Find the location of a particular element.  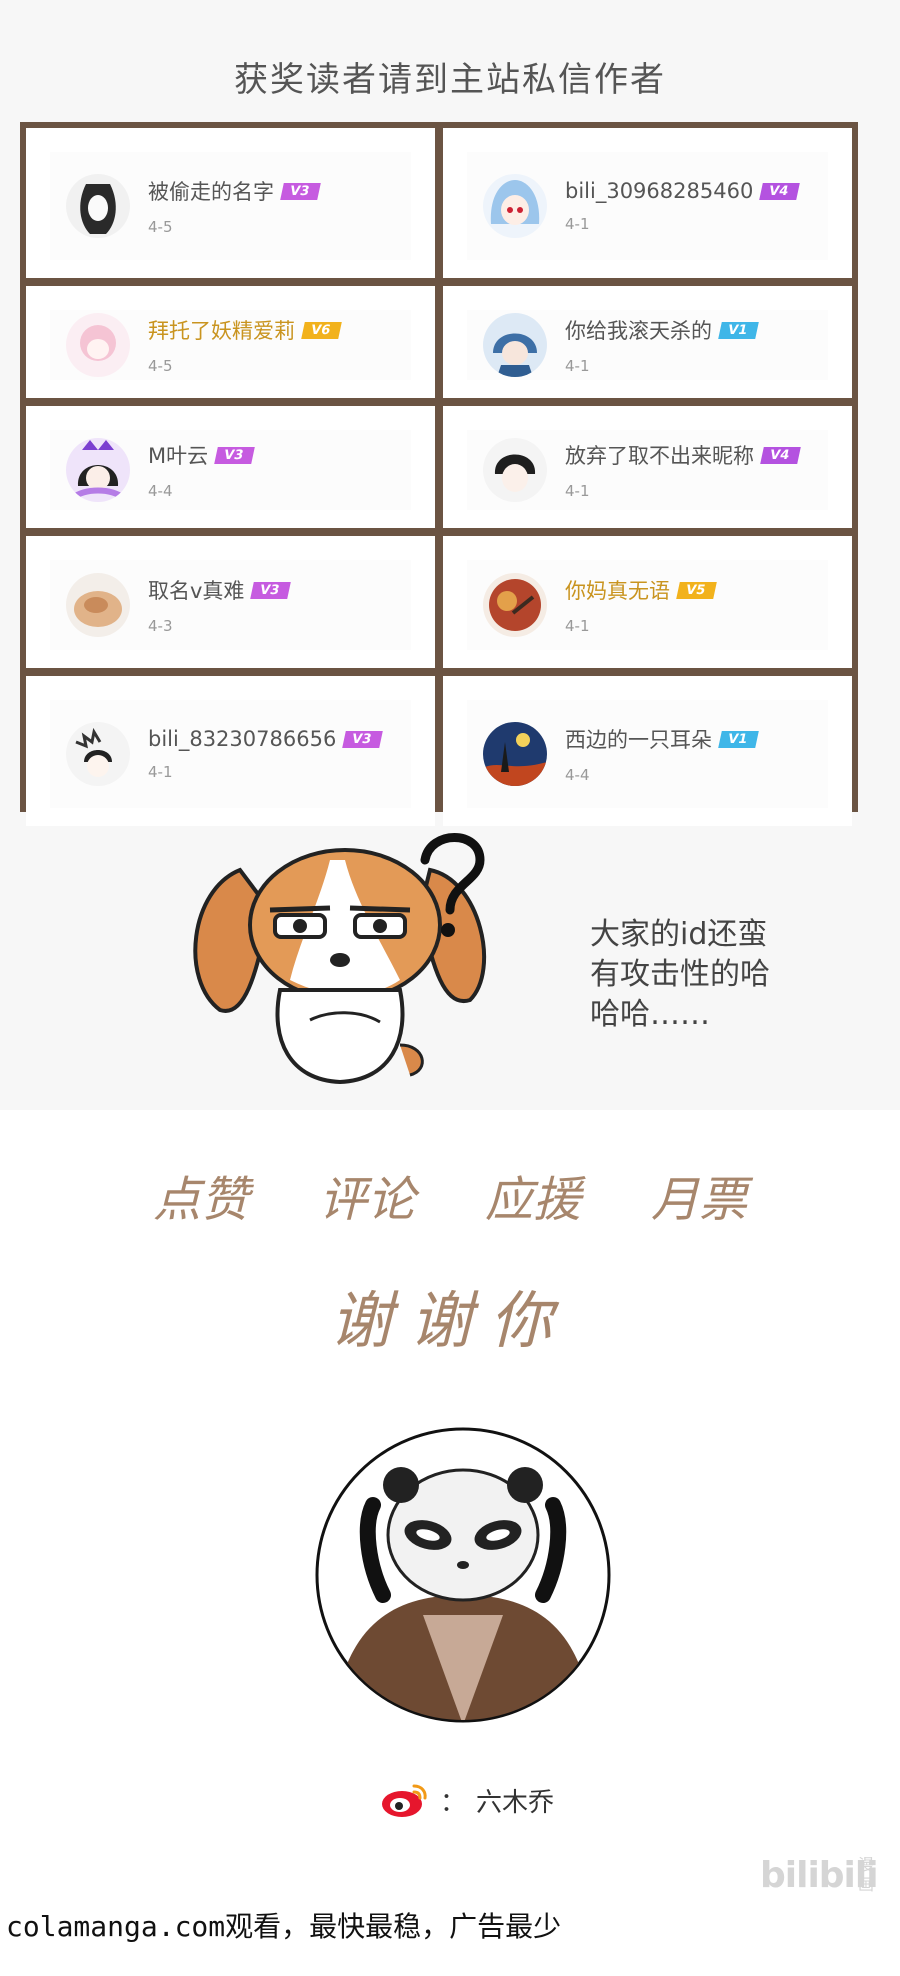

thanks-actions: 点赞 评论 应援 月票 is located at coordinates (450, 1195).